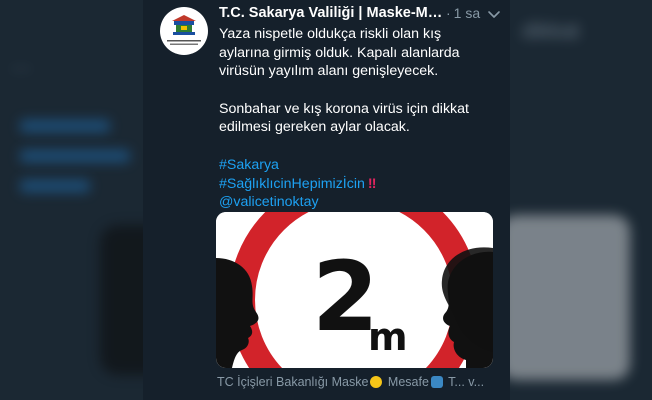  Describe the element at coordinates (344, 108) in the screenshot. I see `tweet-line: Sonbahar ve kış korona virüs için dikkat` at that location.